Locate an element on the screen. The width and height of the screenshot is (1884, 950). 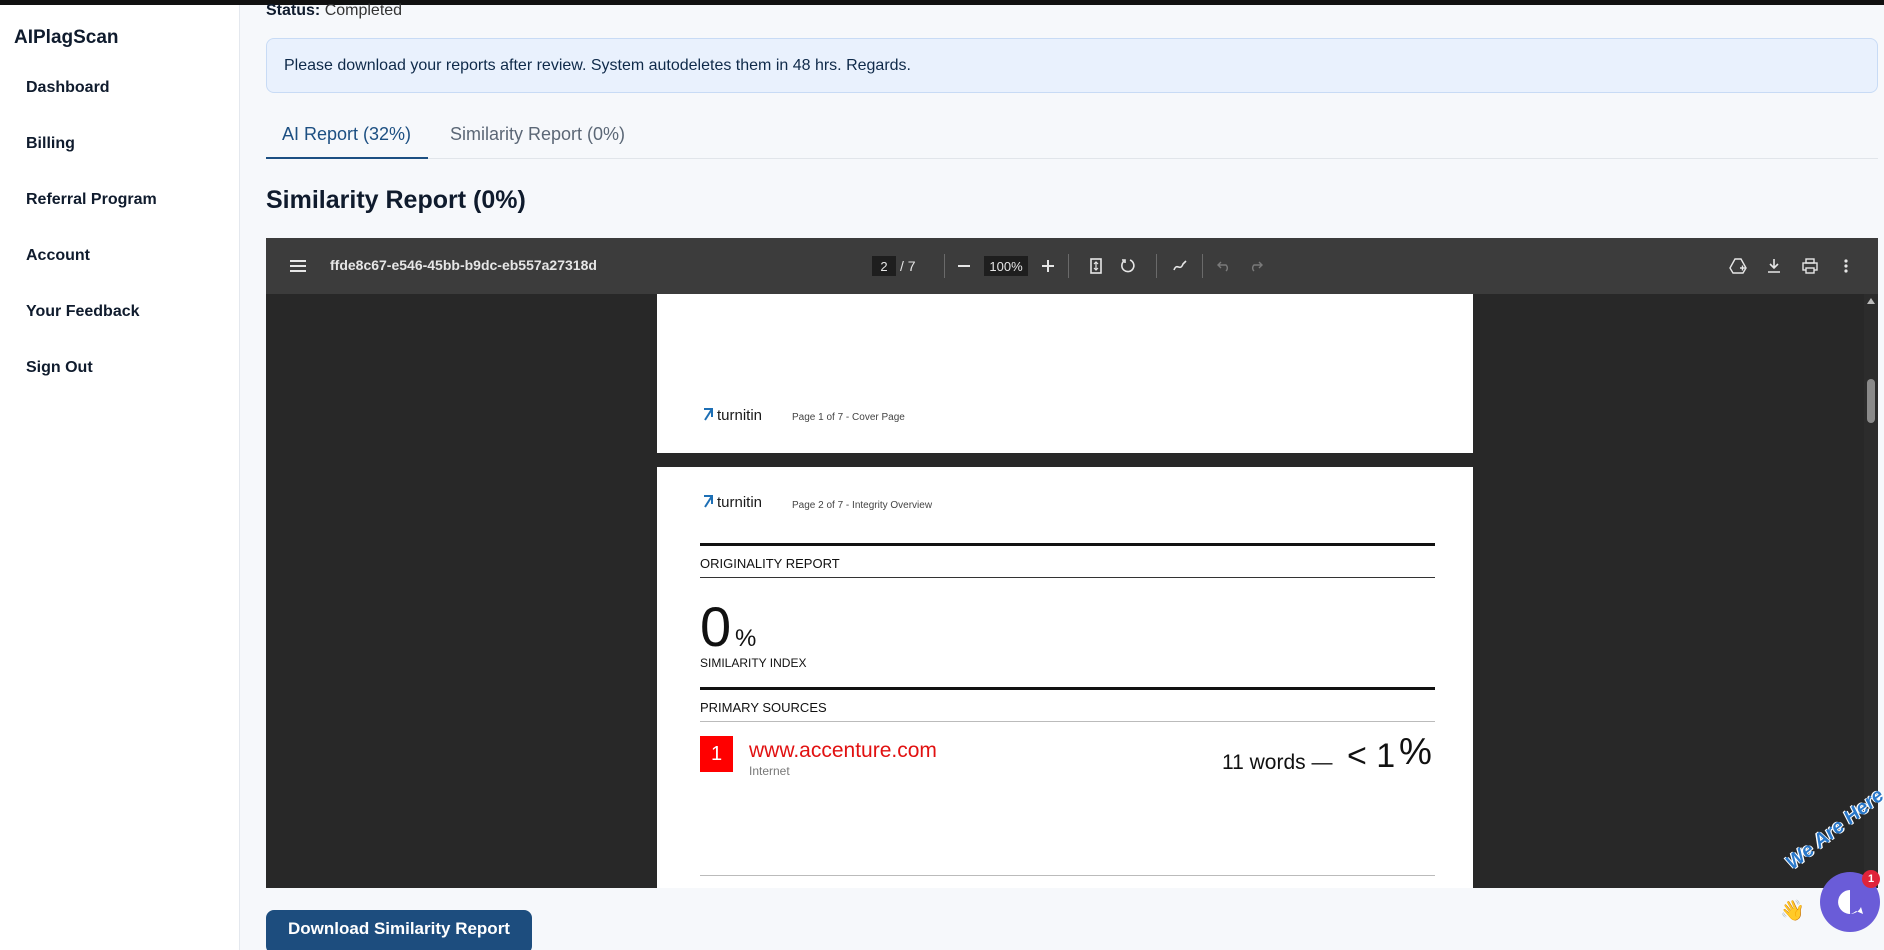
page-number-input: 2 is located at coordinates (884, 266).